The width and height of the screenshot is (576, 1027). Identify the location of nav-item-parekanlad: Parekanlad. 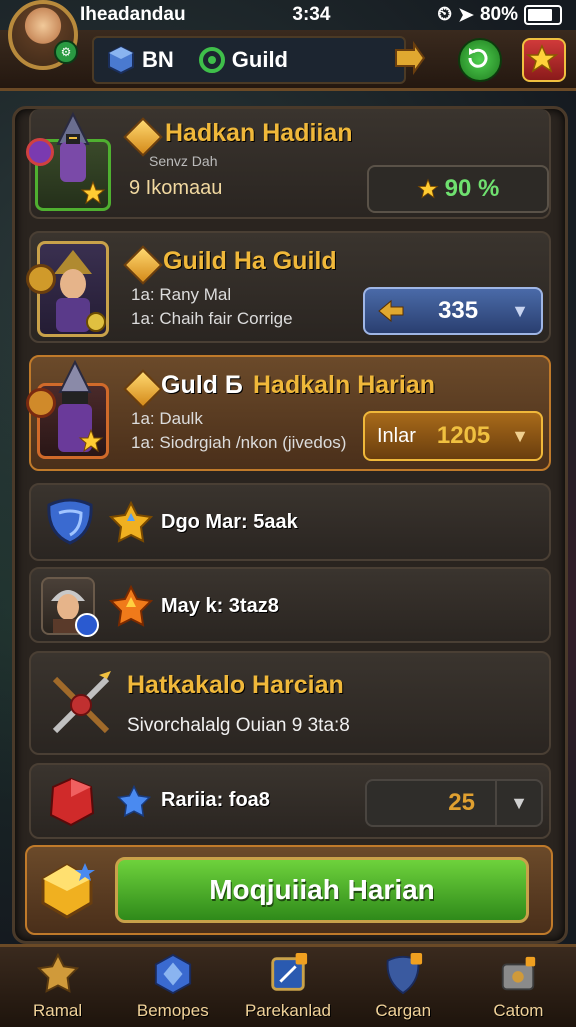
(287, 987).